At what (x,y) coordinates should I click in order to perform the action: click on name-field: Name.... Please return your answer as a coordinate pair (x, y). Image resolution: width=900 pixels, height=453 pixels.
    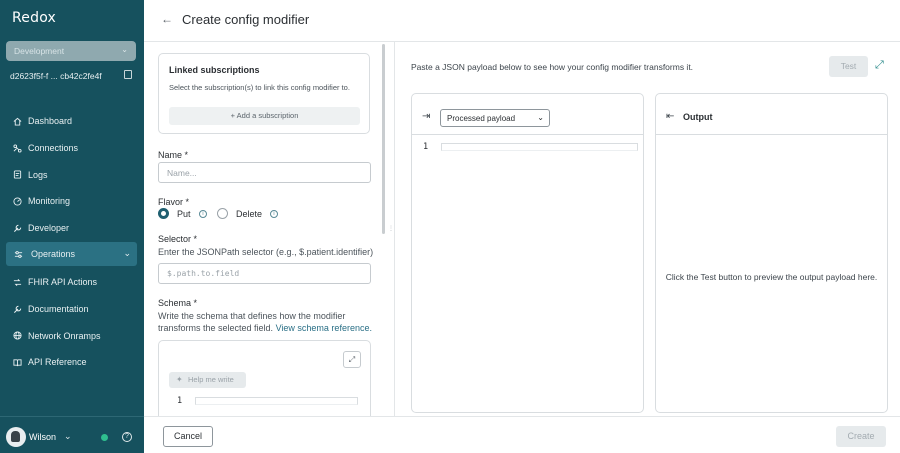
    Looking at the image, I should click on (264, 172).